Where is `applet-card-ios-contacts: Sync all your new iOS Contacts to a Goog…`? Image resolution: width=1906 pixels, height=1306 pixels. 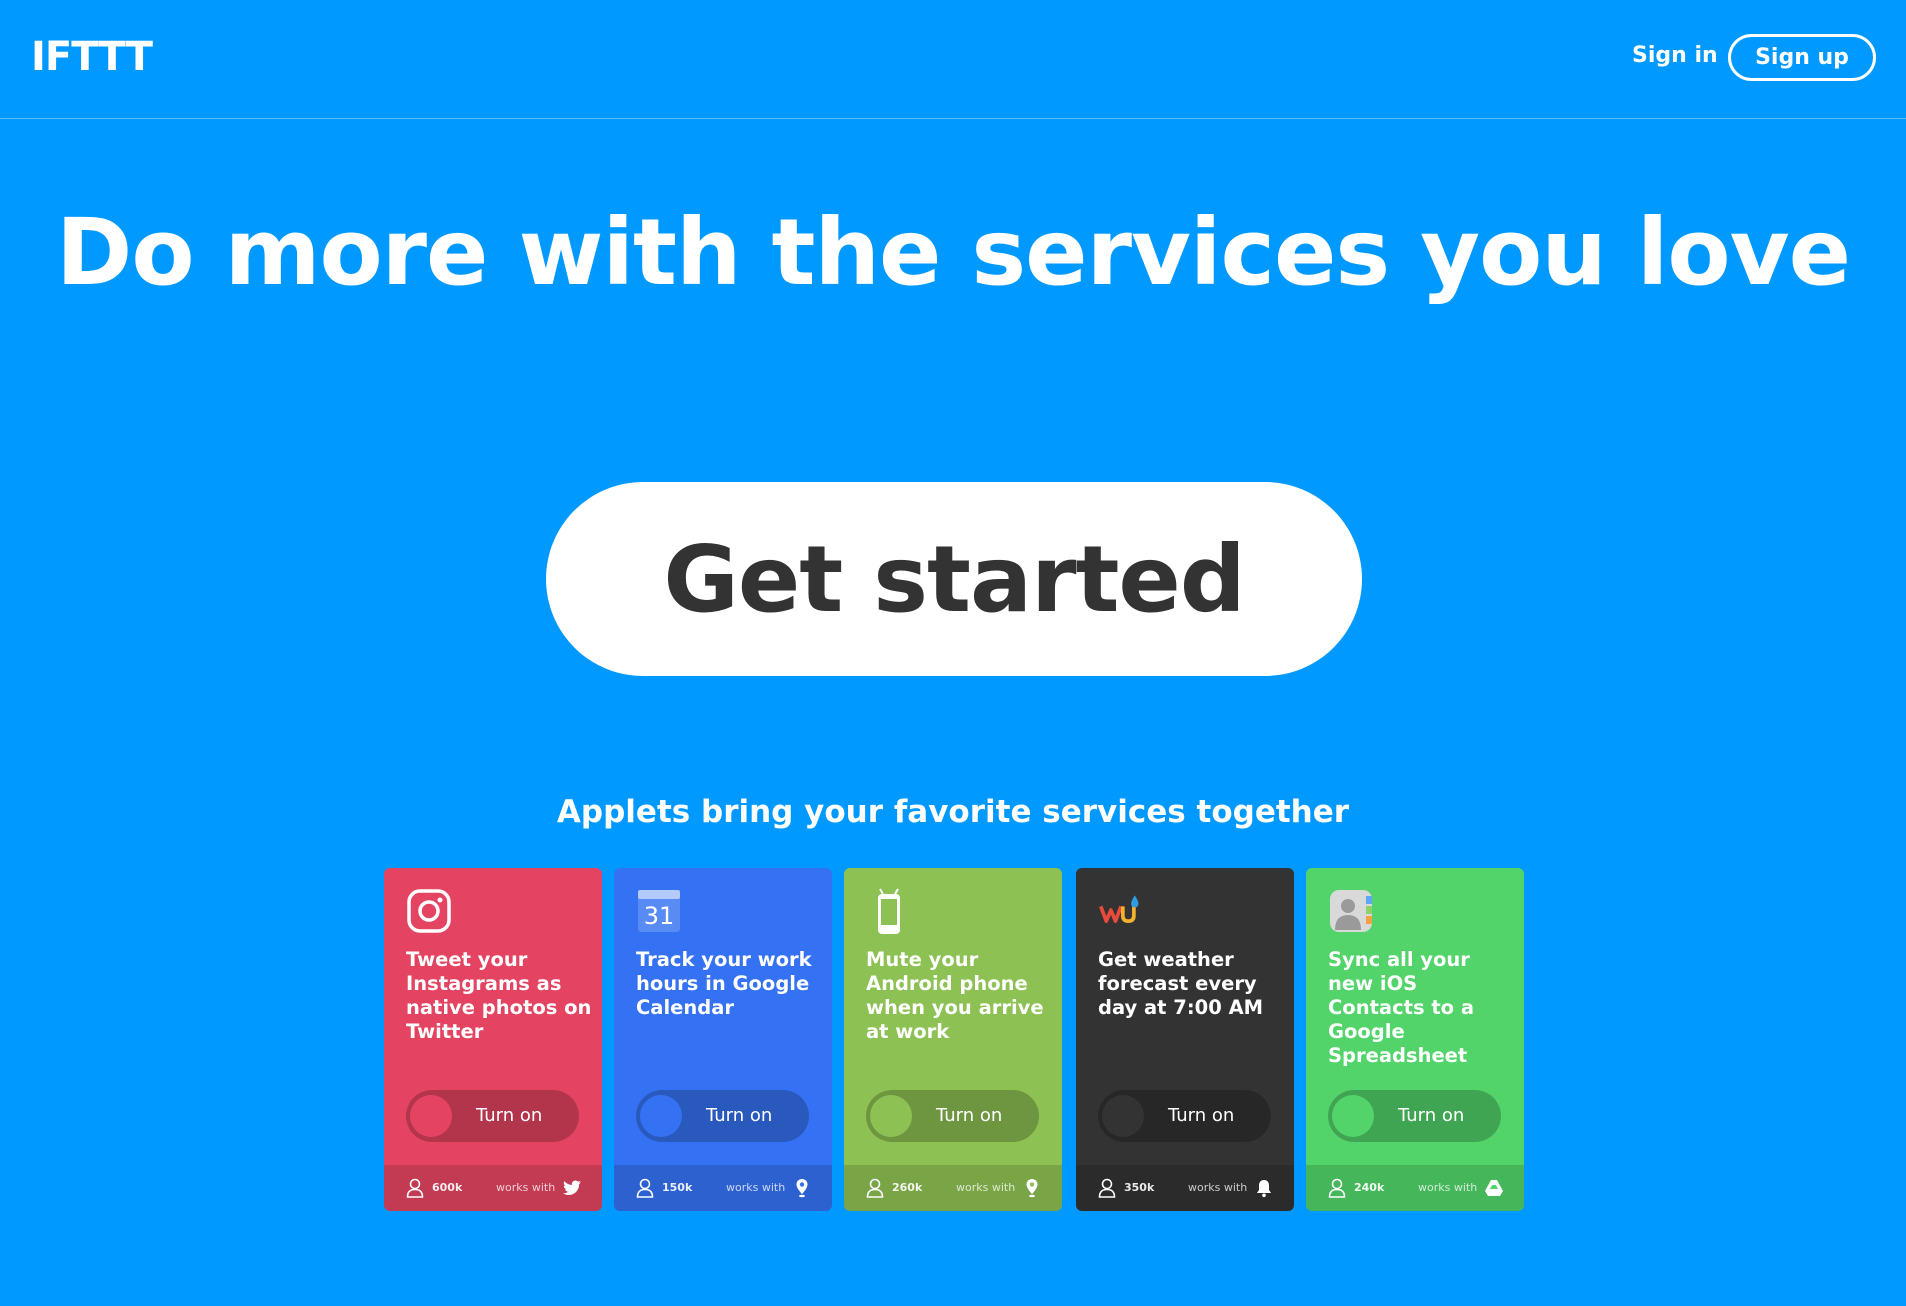 applet-card-ios-contacts: Sync all your new iOS Contacts to a Goog… is located at coordinates (1415, 1039).